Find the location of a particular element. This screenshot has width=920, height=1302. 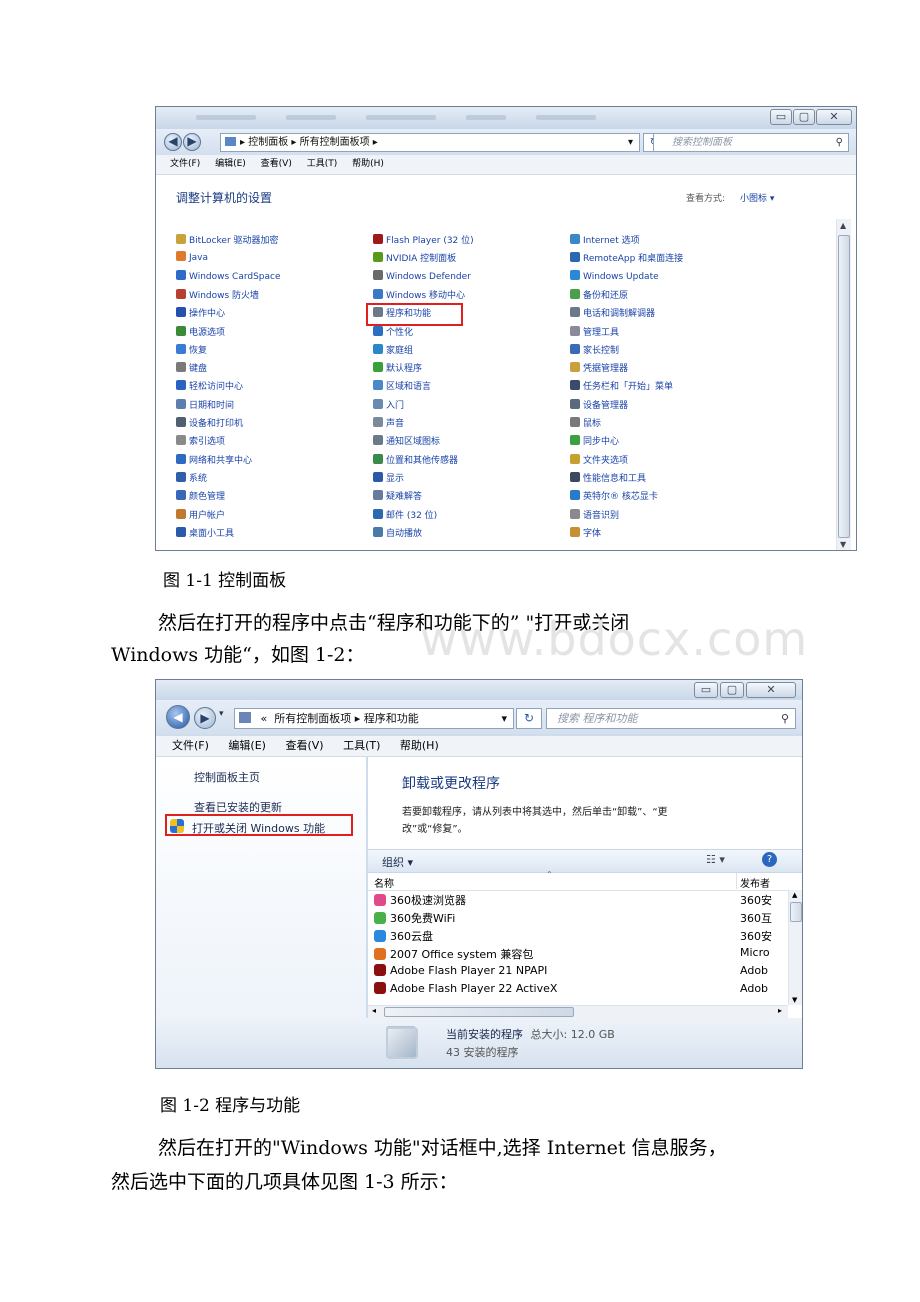

program-row: 2007 Office system 兼容包 is located at coordinates (453, 954).